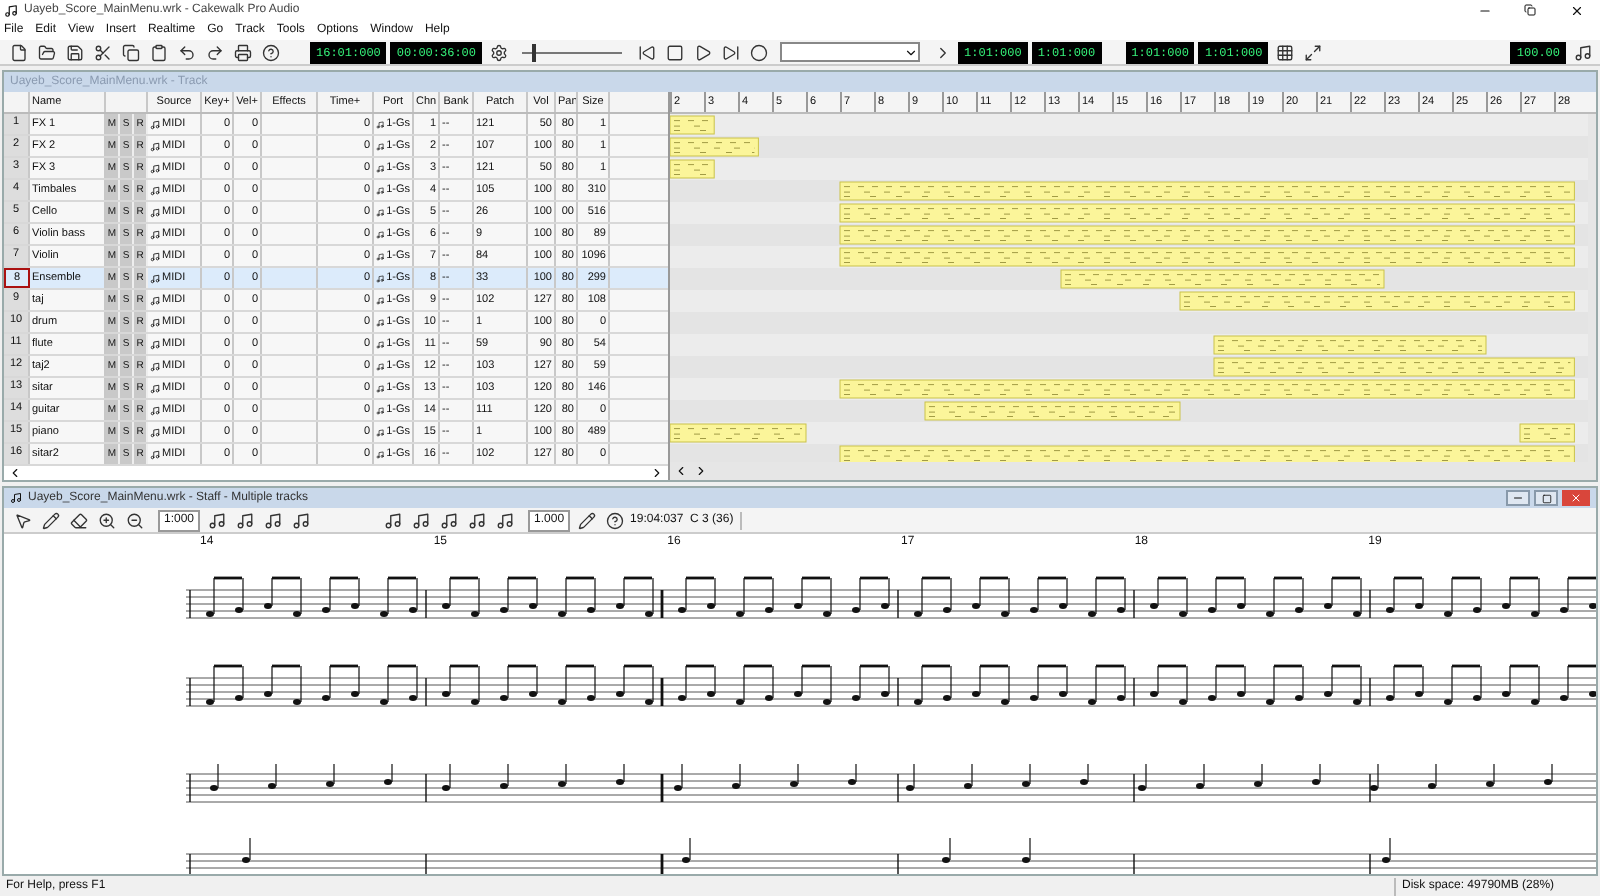 The image size is (1600, 896). I want to click on app-icon, so click(11, 10).